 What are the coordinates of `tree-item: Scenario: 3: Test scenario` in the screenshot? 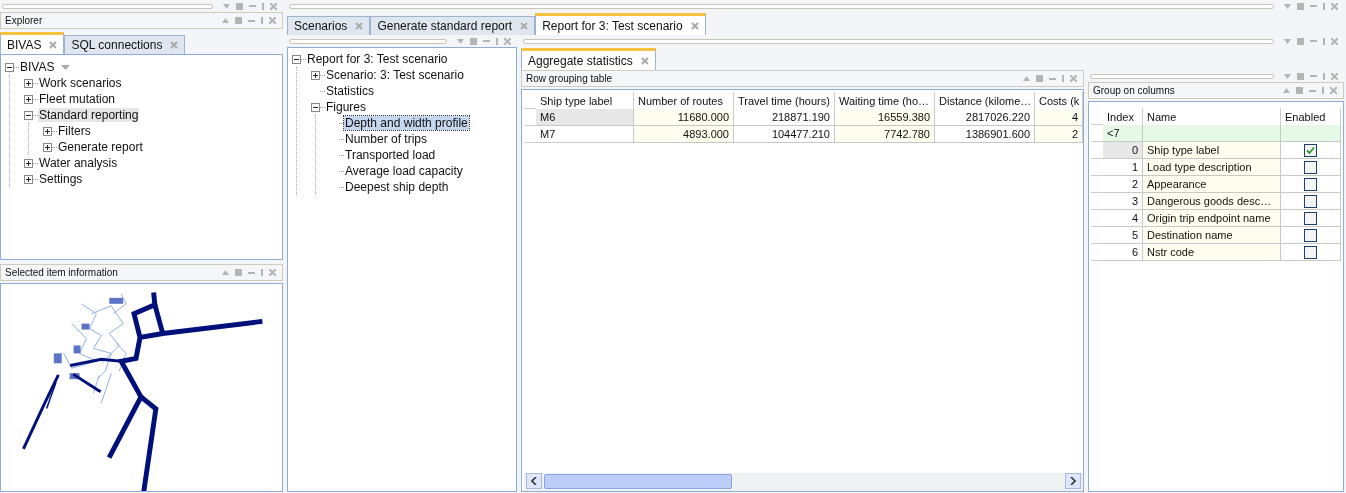 It's located at (395, 75).